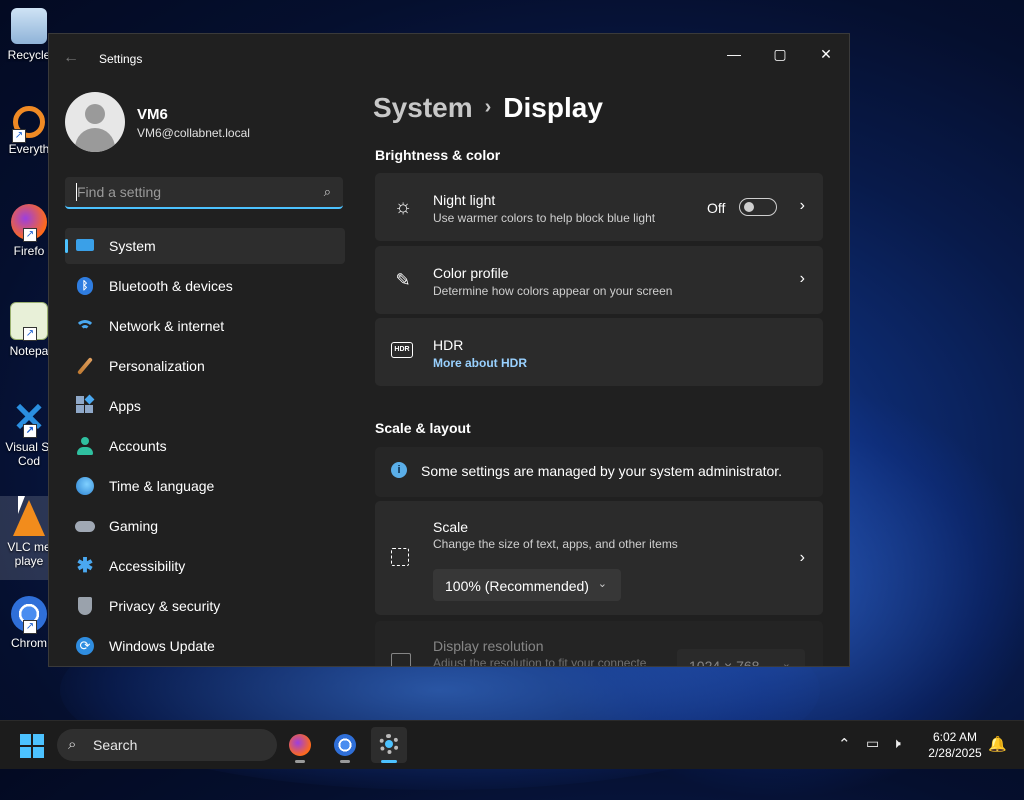 This screenshot has height=800, width=1024. What do you see at coordinates (193, 133) in the screenshot?
I see `user-email: VM6@collabnet.local` at bounding box center [193, 133].